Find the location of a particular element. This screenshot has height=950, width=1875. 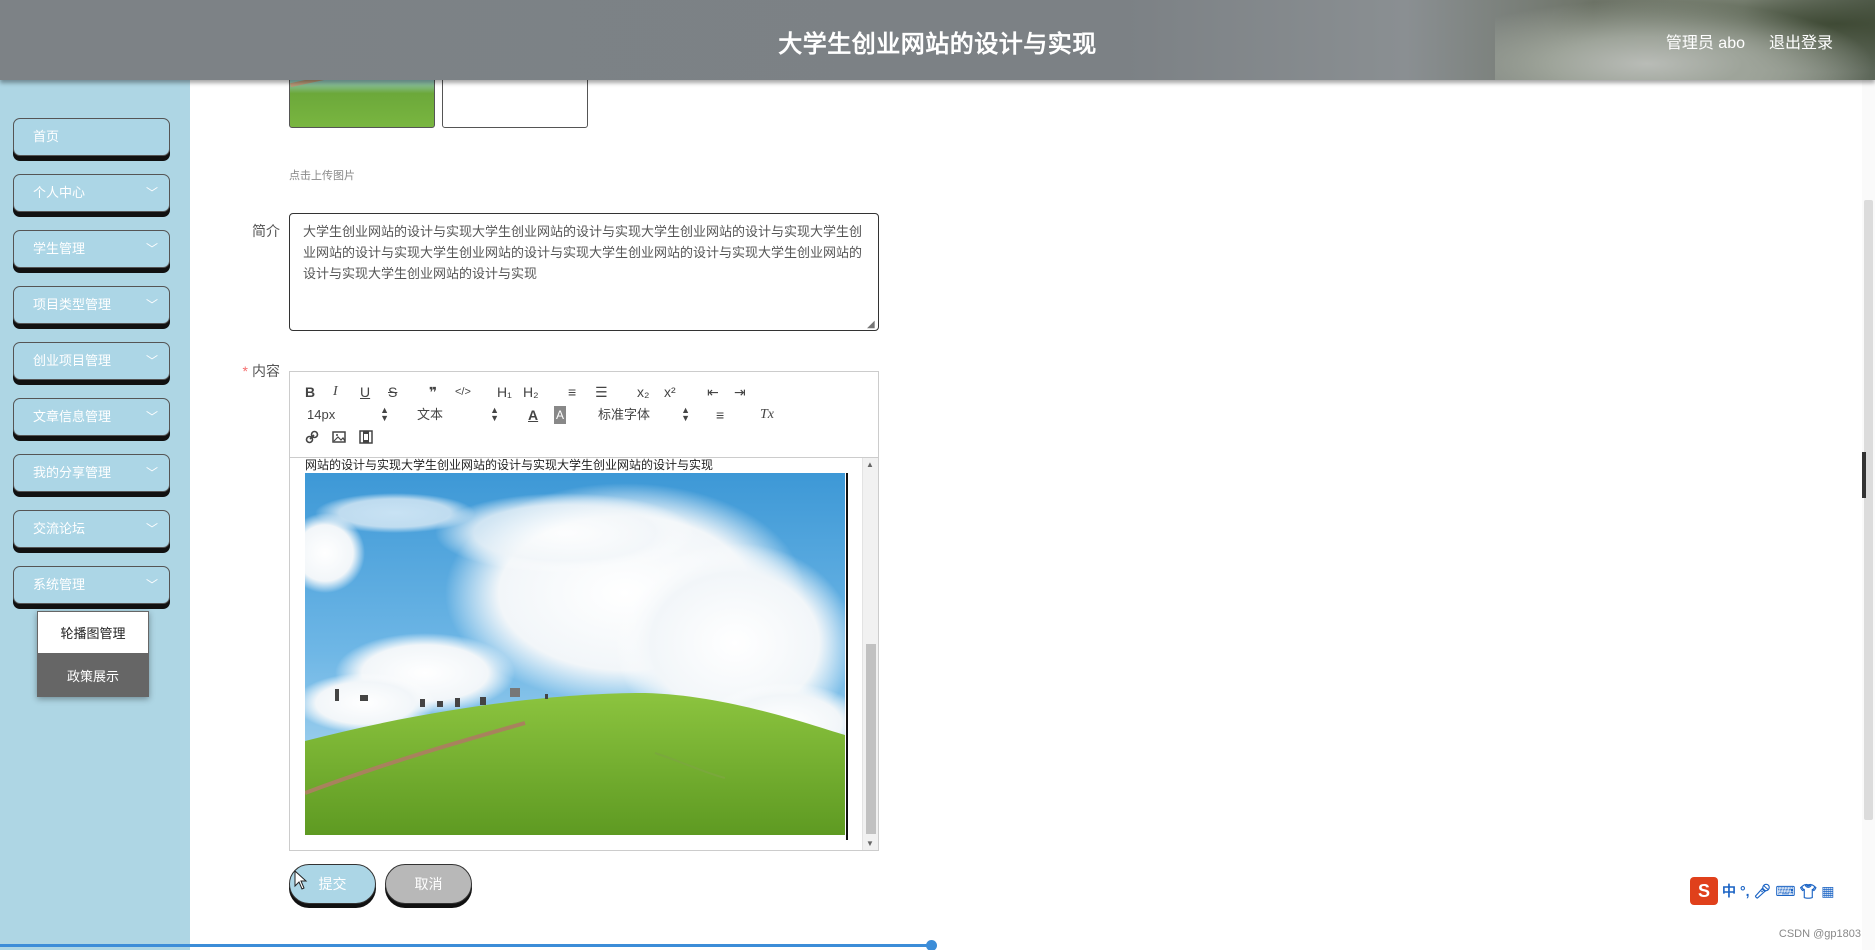

submenu-item-policy: 政策展示 is located at coordinates (93, 675).